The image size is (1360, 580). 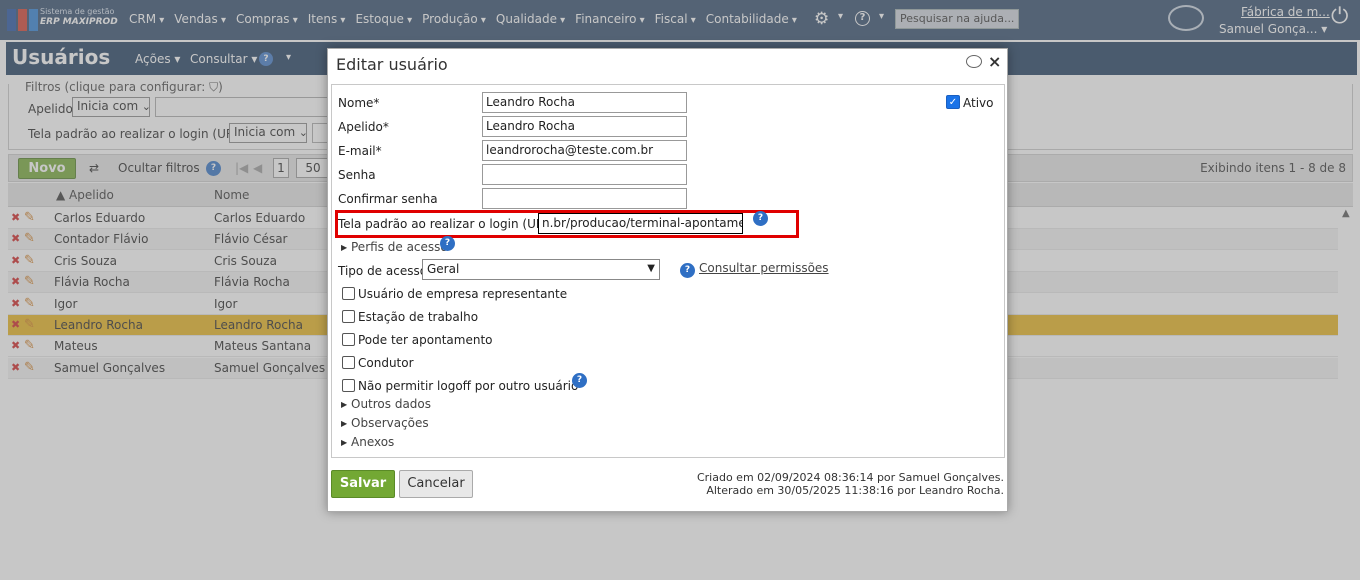 I want to click on checkbox-condutor, so click(x=348, y=362).